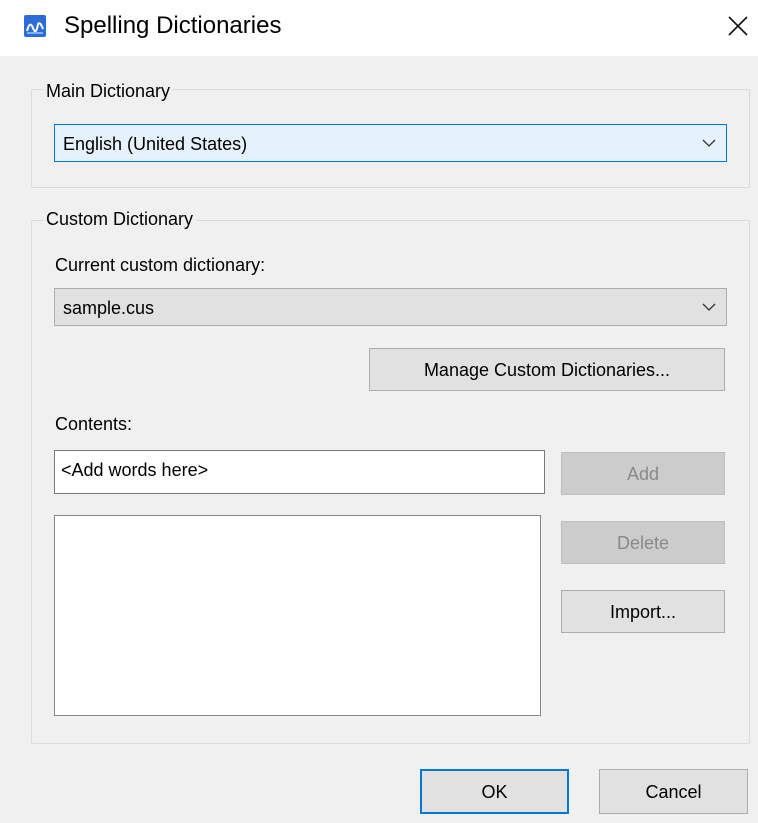  What do you see at coordinates (390, 143) in the screenshot?
I see `main-dictionary-select: English (United States)` at bounding box center [390, 143].